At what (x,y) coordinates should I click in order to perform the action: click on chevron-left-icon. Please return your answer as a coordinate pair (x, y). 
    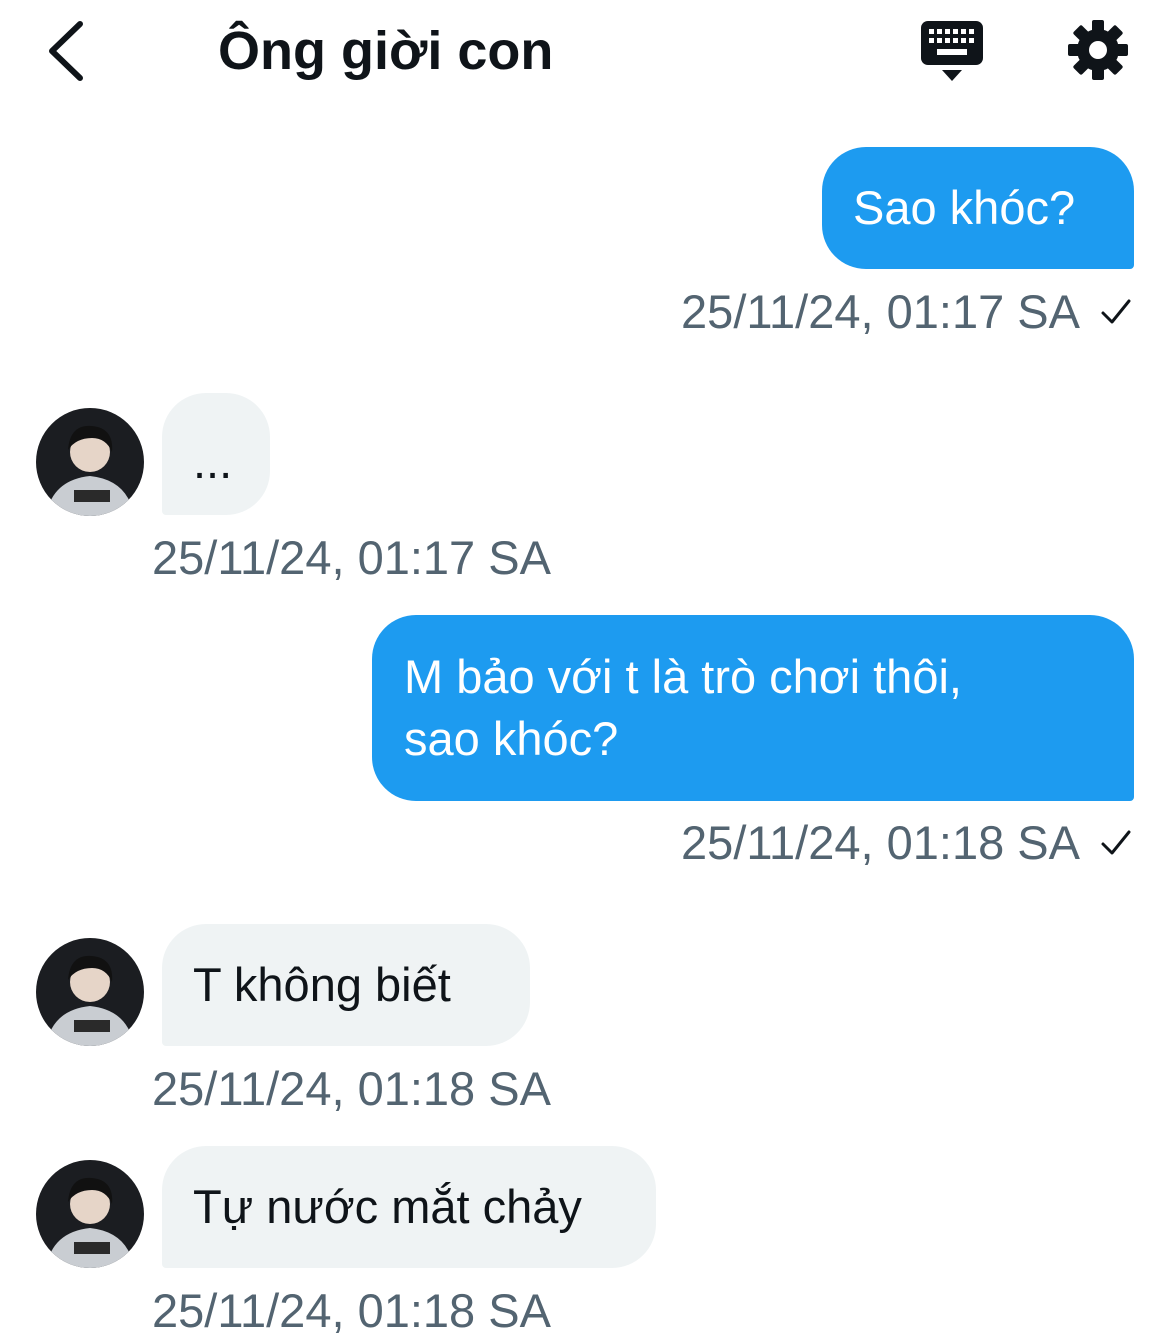
    Looking at the image, I should click on (66, 51).